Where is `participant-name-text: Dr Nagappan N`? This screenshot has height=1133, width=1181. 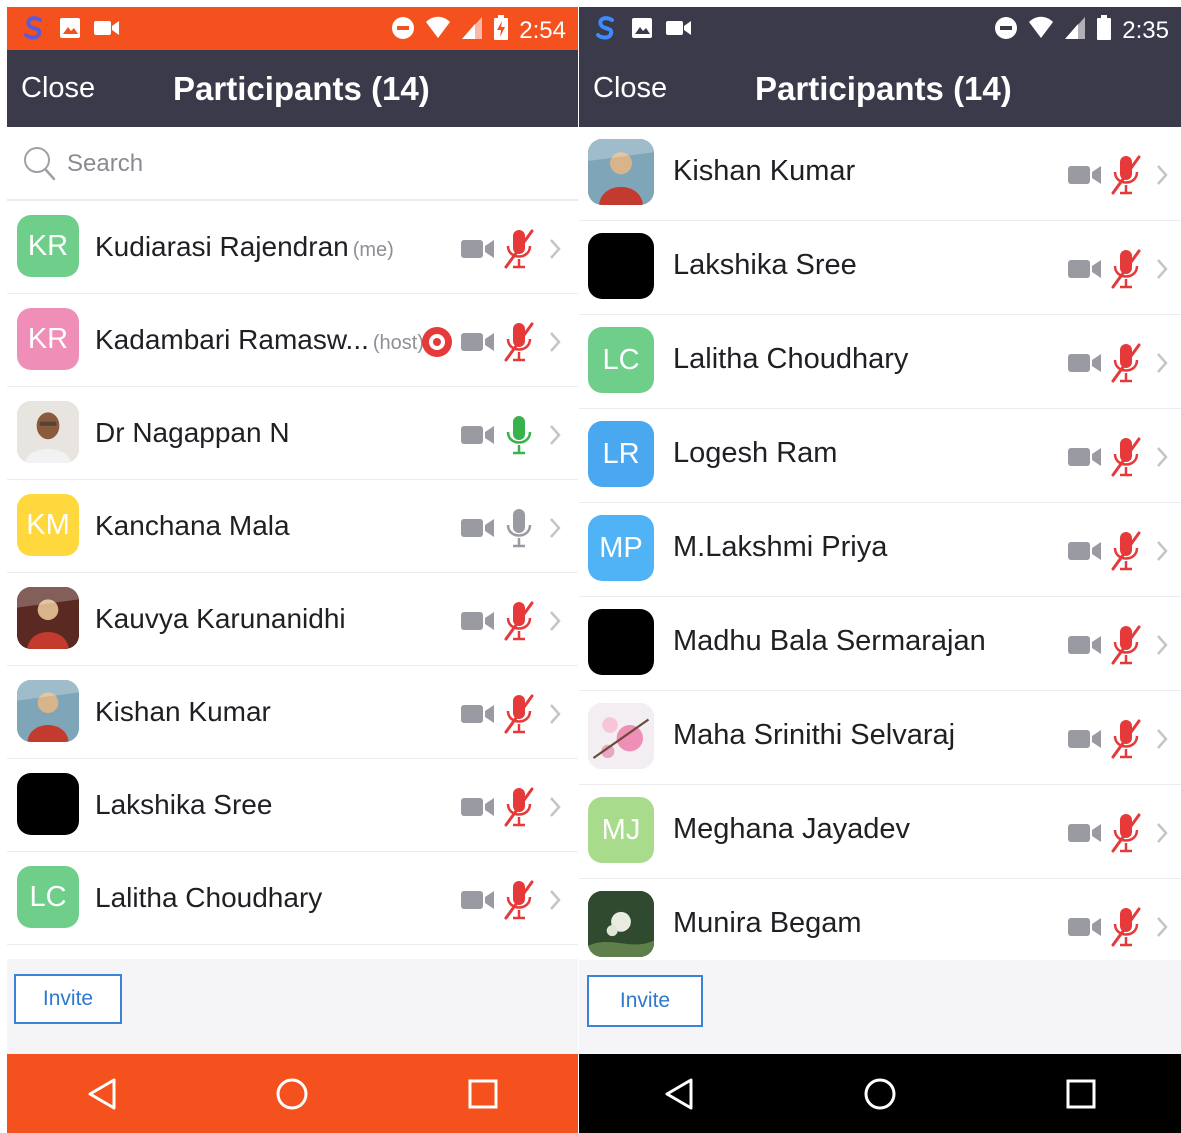 participant-name-text: Dr Nagappan N is located at coordinates (192, 432).